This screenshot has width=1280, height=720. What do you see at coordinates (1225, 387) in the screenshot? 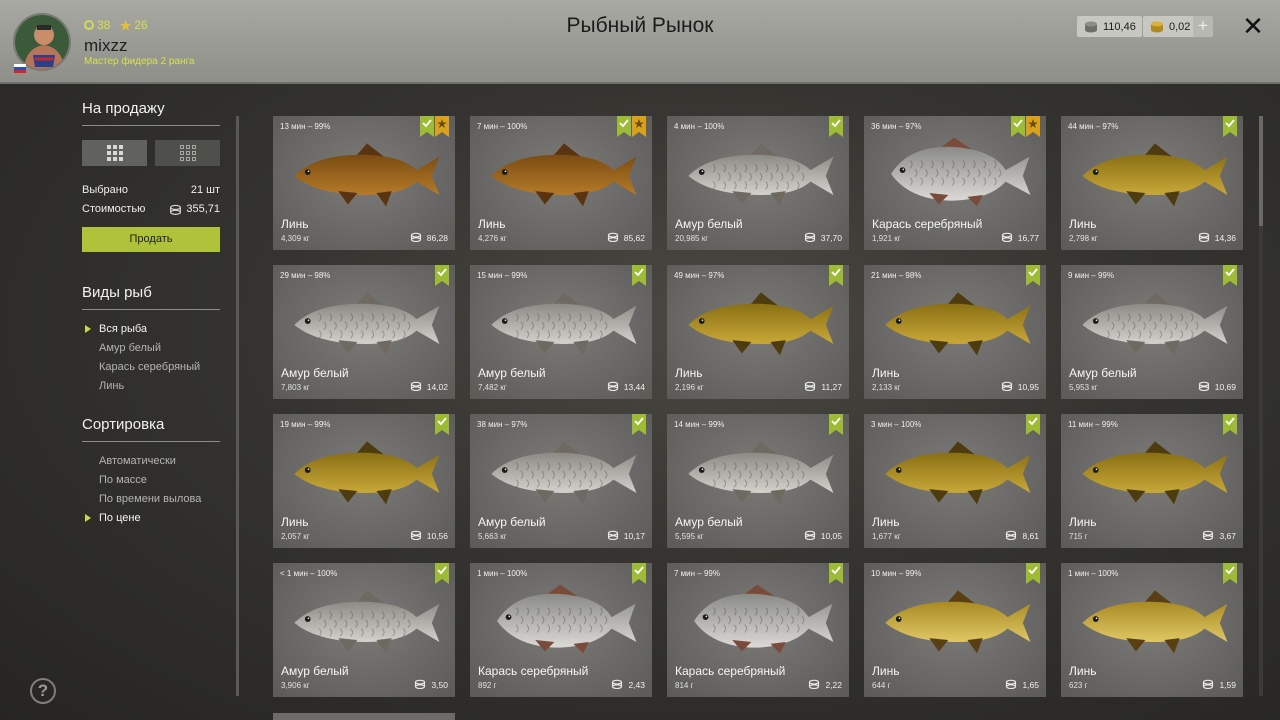
I see `fish-price-value: 10,69` at bounding box center [1225, 387].